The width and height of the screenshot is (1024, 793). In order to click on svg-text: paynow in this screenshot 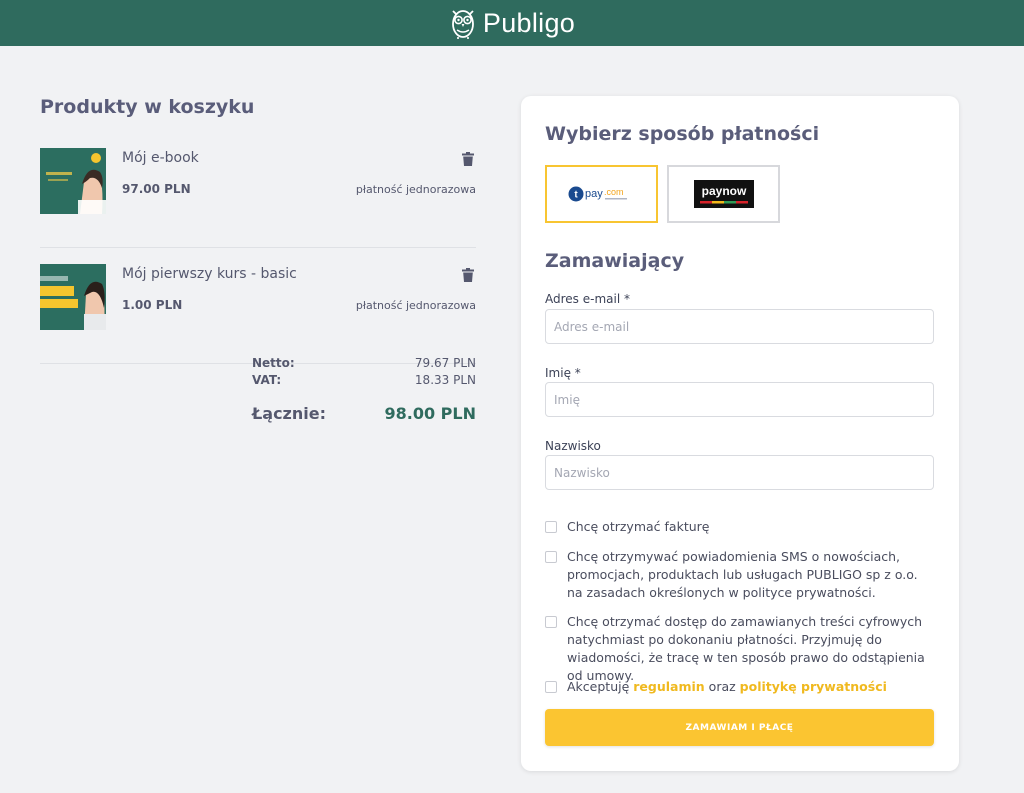, I will do `click(723, 191)`.